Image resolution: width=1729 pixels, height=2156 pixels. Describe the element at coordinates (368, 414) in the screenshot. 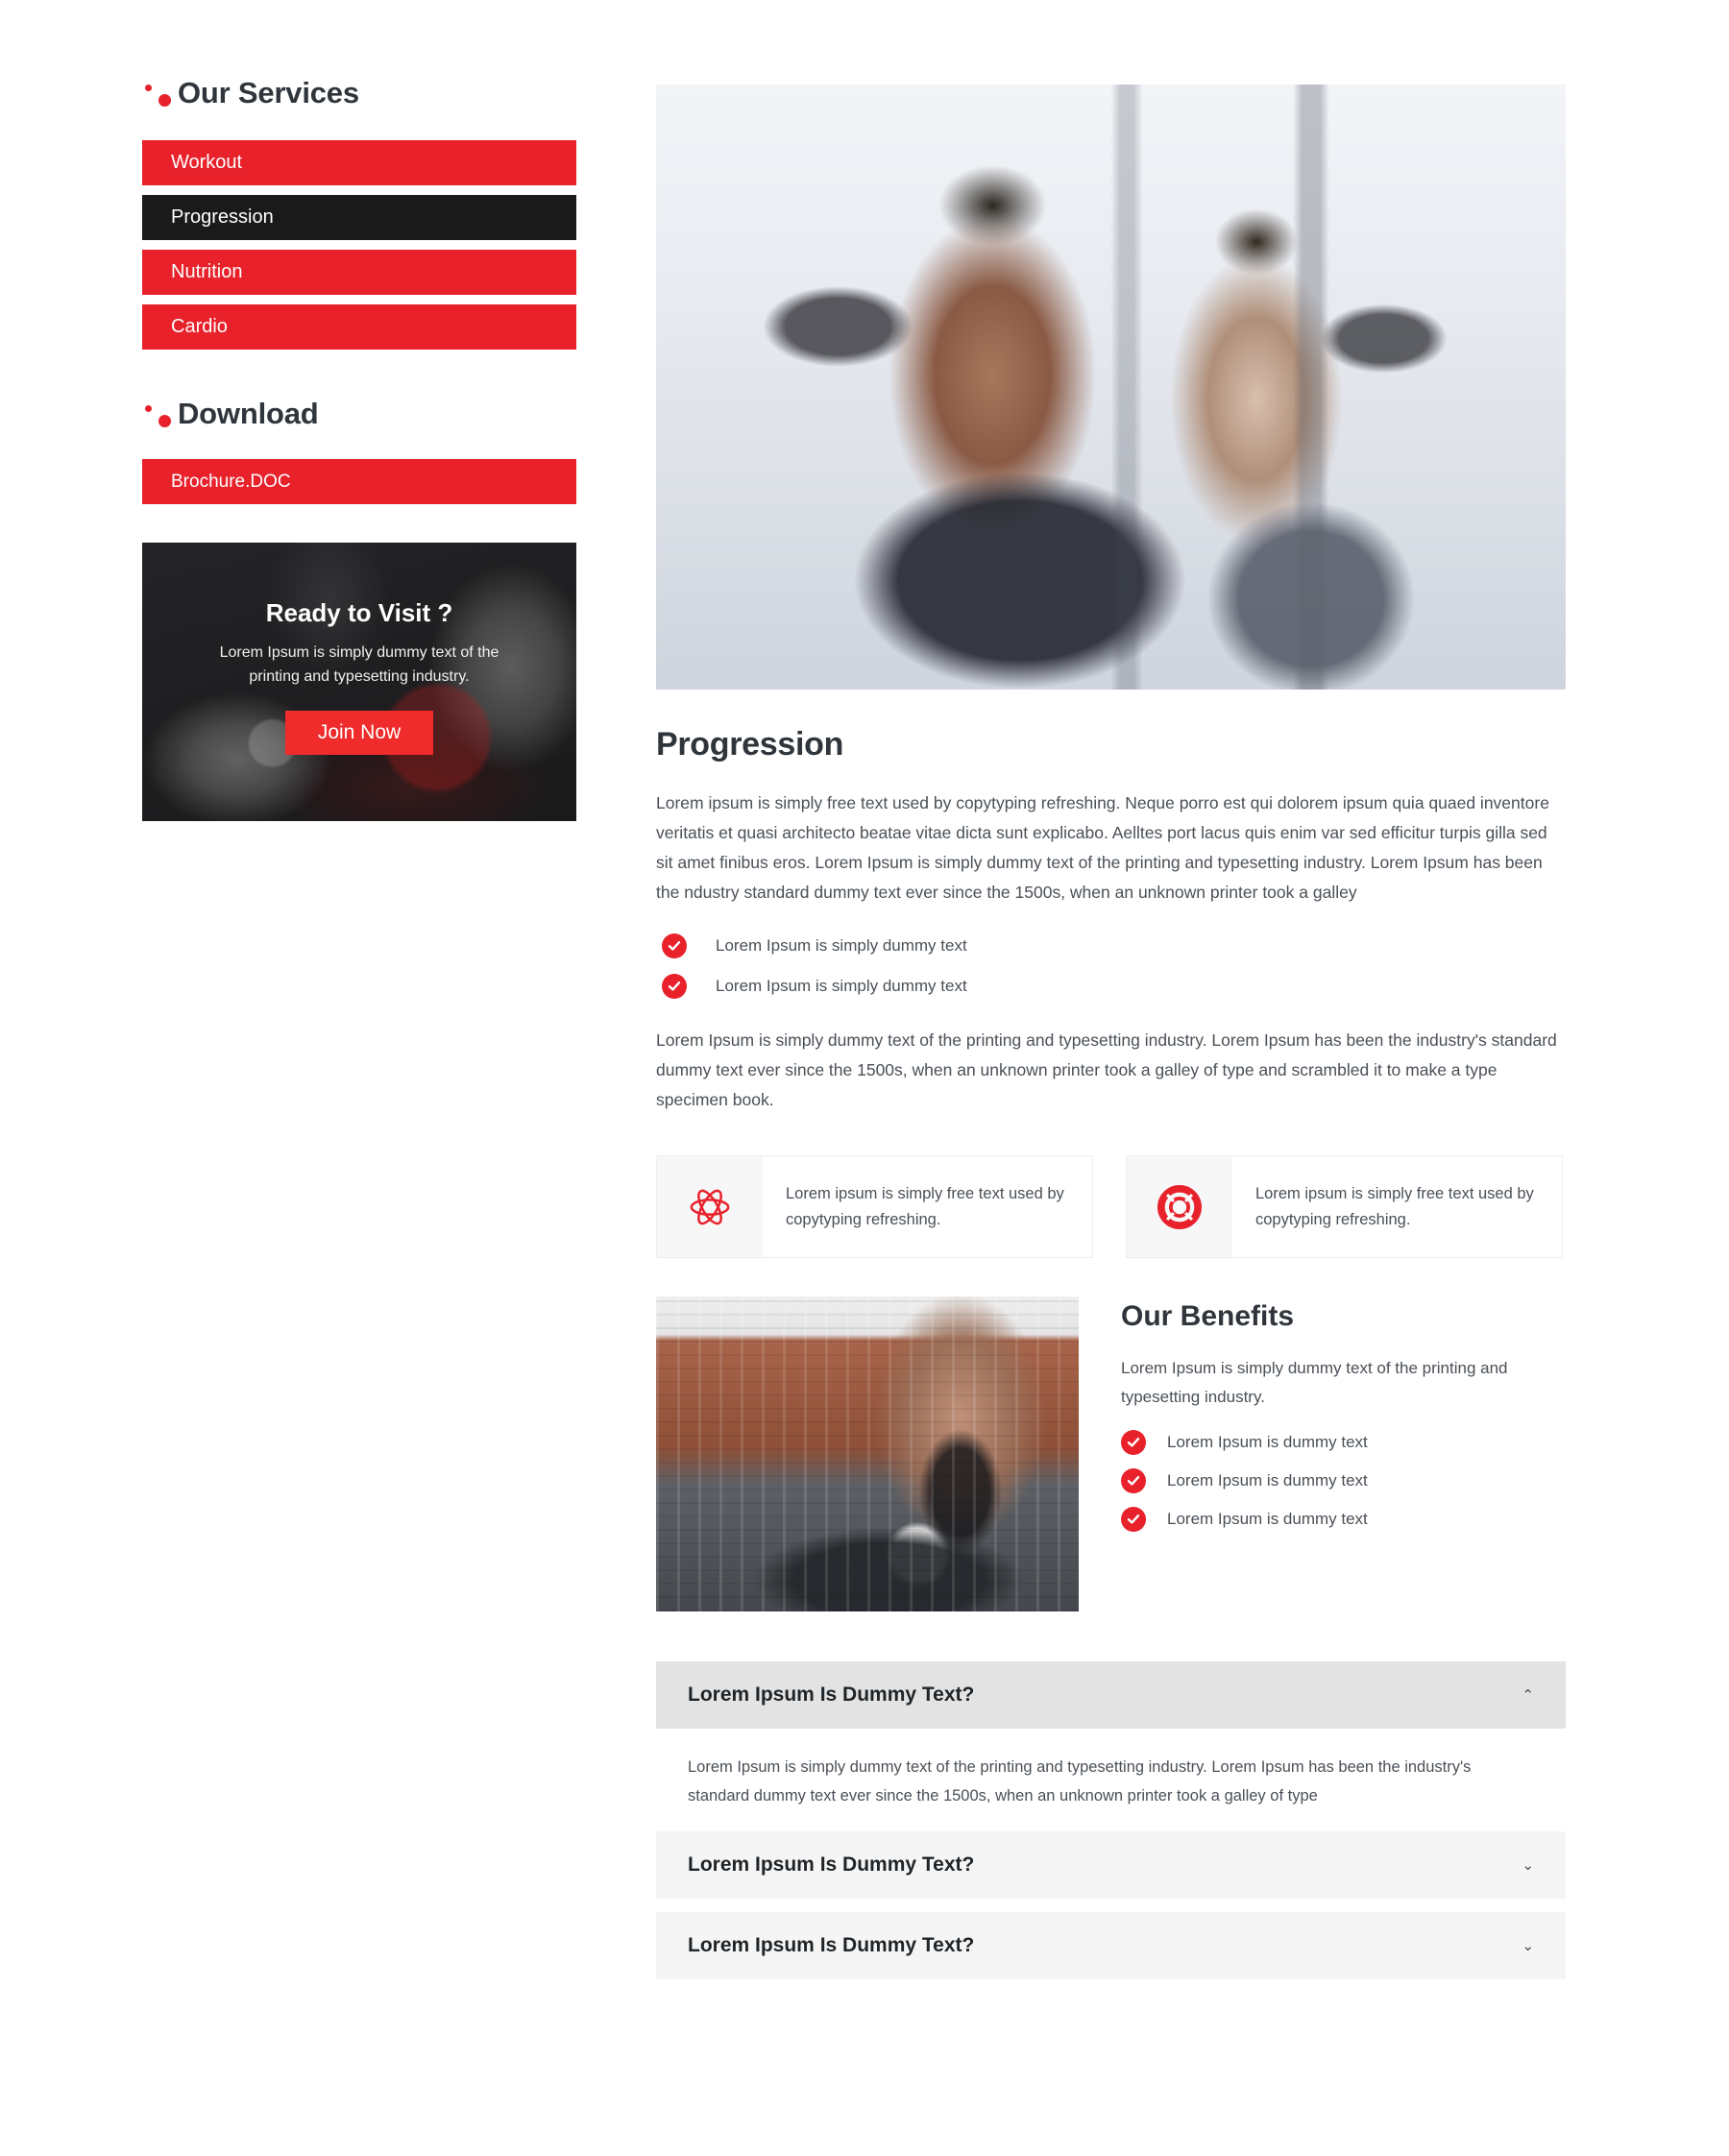

I see `download-widget-title: Download` at that location.